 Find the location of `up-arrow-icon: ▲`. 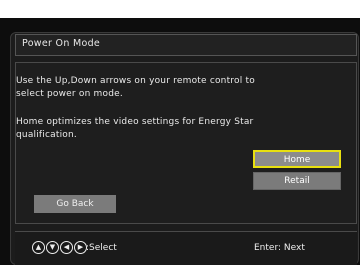

up-arrow-icon: ▲ is located at coordinates (38, 247).